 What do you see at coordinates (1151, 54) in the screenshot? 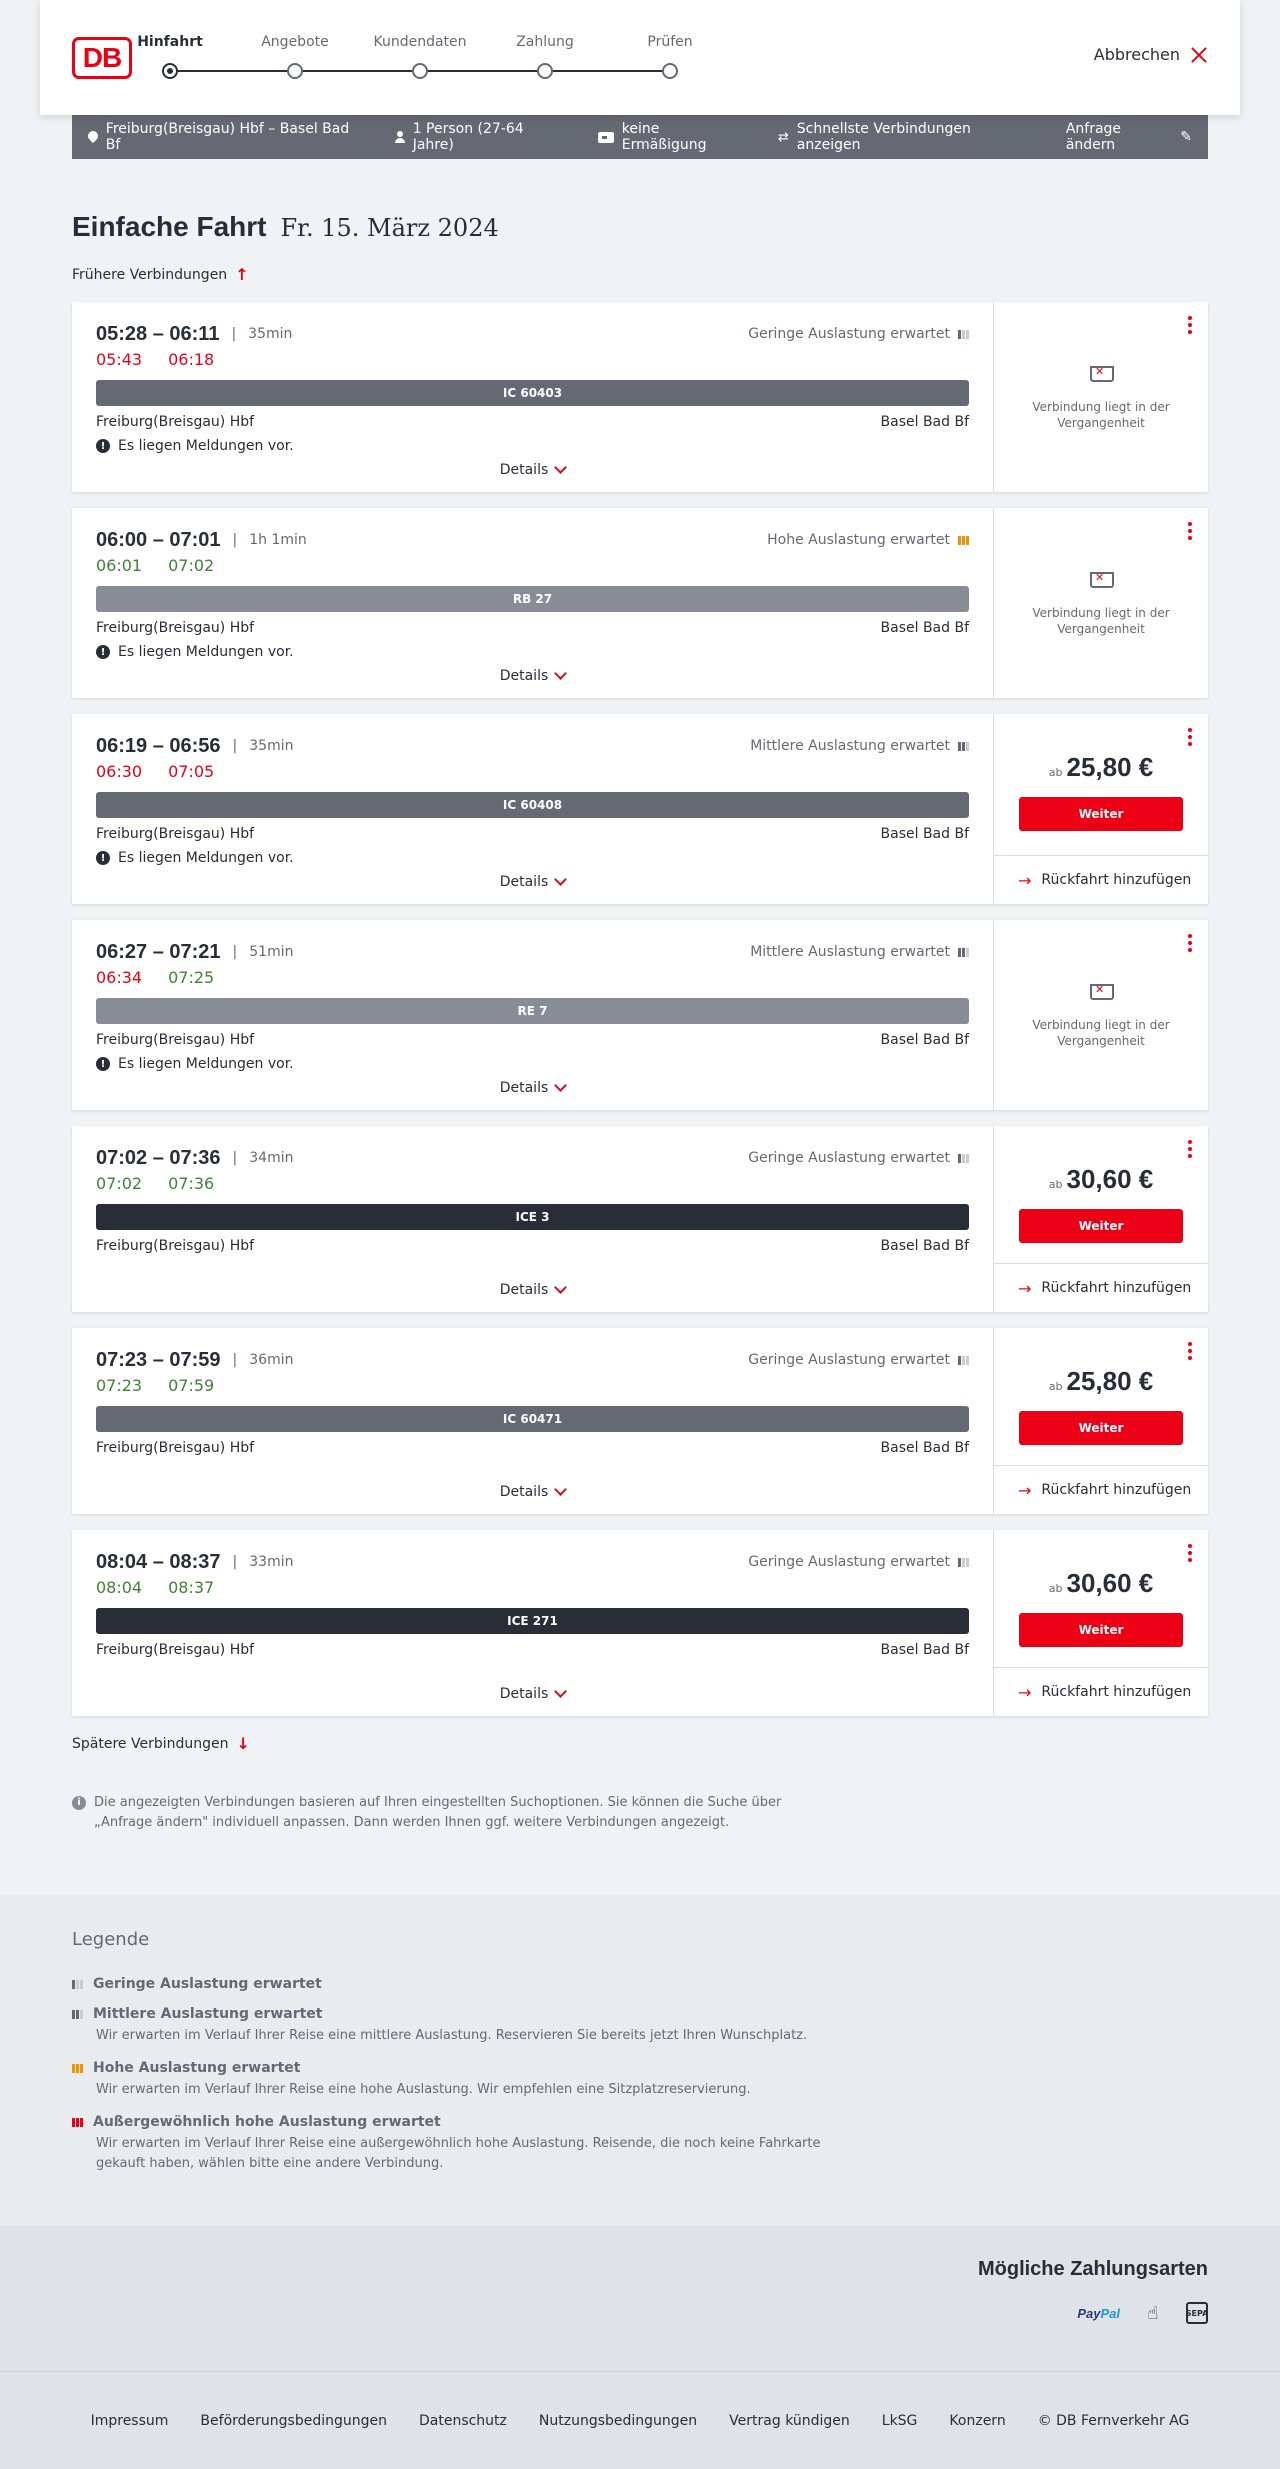
I see `cancel-button: Abbrechen` at bounding box center [1151, 54].